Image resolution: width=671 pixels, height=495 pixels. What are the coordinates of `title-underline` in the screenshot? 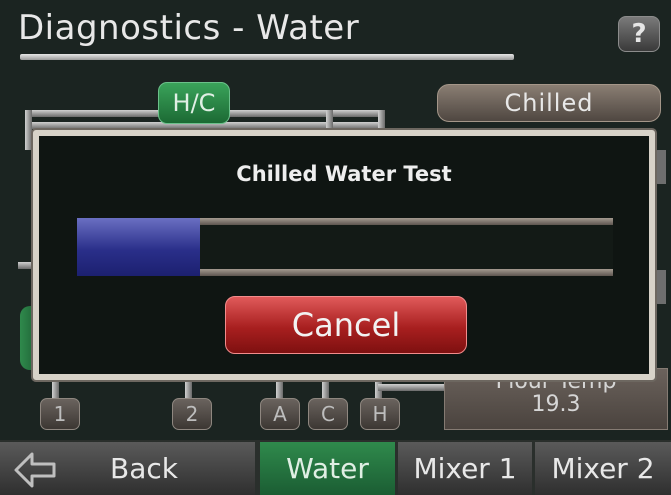 It's located at (267, 57).